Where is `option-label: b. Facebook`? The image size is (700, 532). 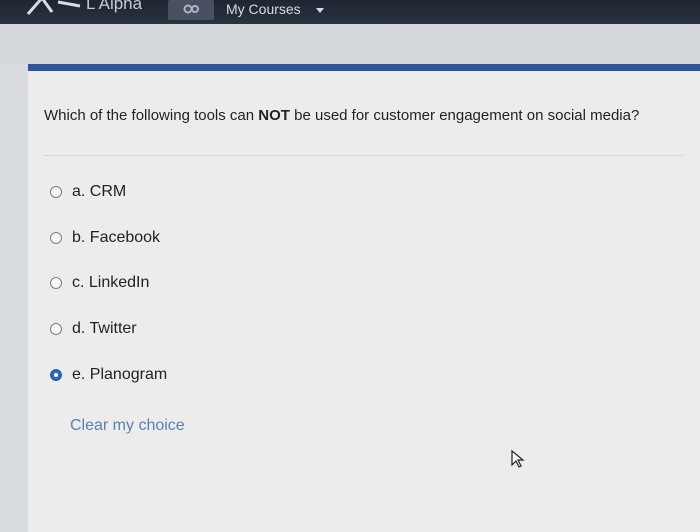
option-label: b. Facebook is located at coordinates (116, 238).